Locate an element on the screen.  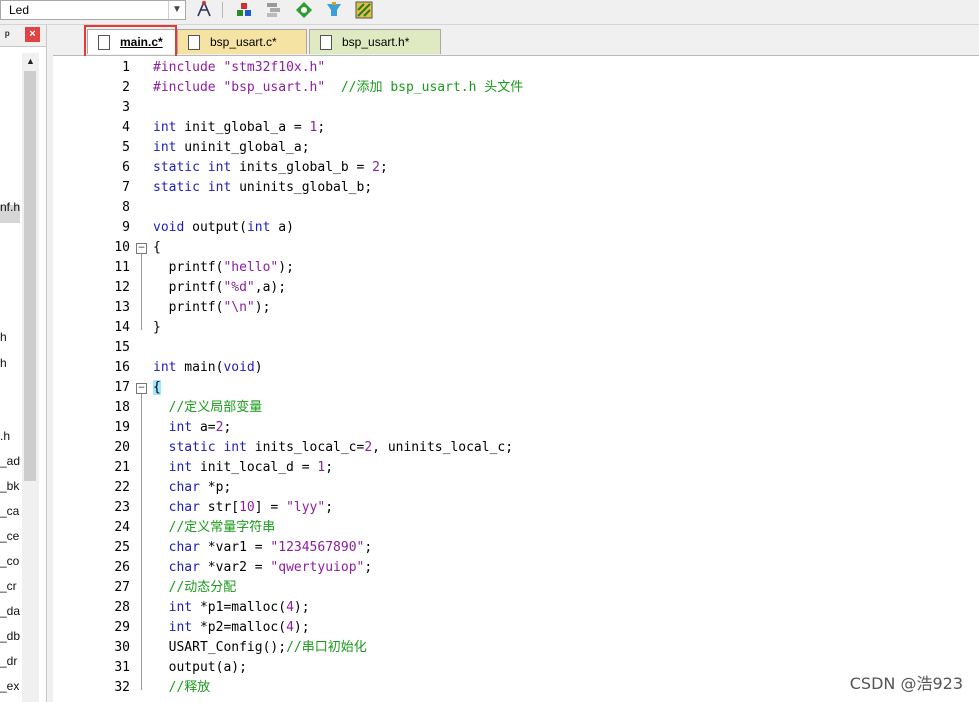
project-panel-header: ᵖ × is located at coordinates (23, 36).